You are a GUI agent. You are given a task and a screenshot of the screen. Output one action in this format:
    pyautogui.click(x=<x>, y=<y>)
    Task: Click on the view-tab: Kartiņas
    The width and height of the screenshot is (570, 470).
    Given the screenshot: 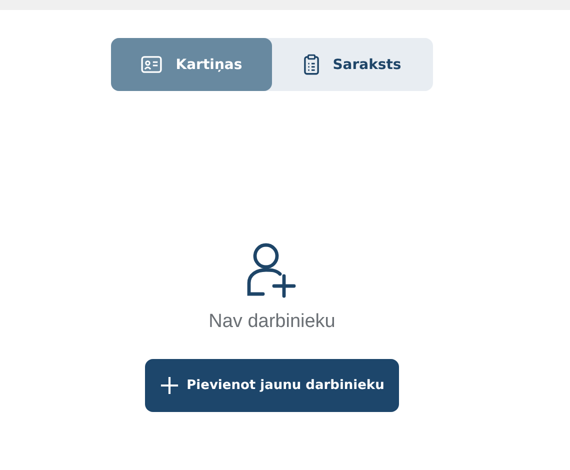 What is the action you would take?
    pyautogui.click(x=191, y=64)
    